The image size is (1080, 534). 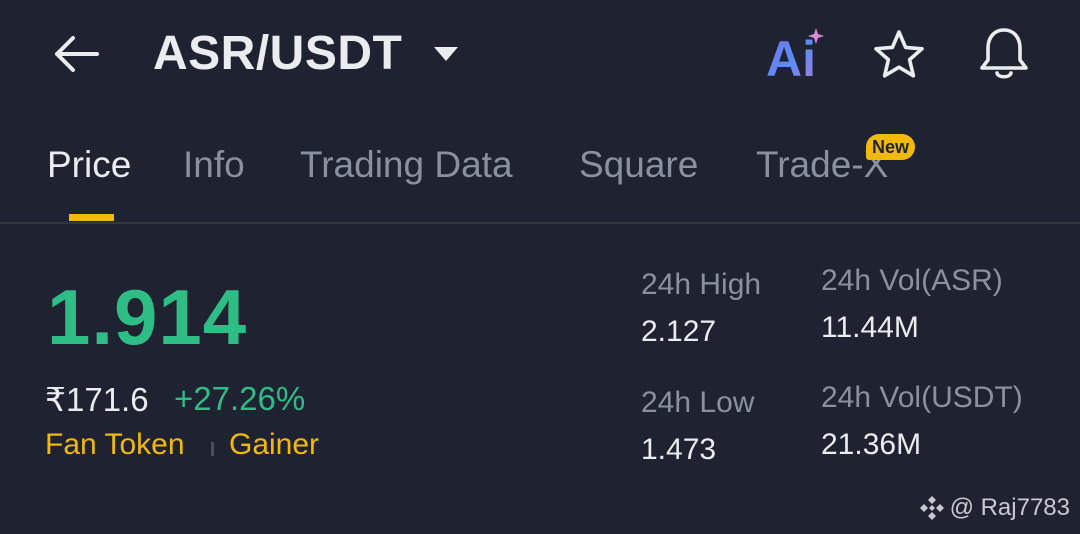 What do you see at coordinates (214, 165) in the screenshot?
I see `tab-info: Info` at bounding box center [214, 165].